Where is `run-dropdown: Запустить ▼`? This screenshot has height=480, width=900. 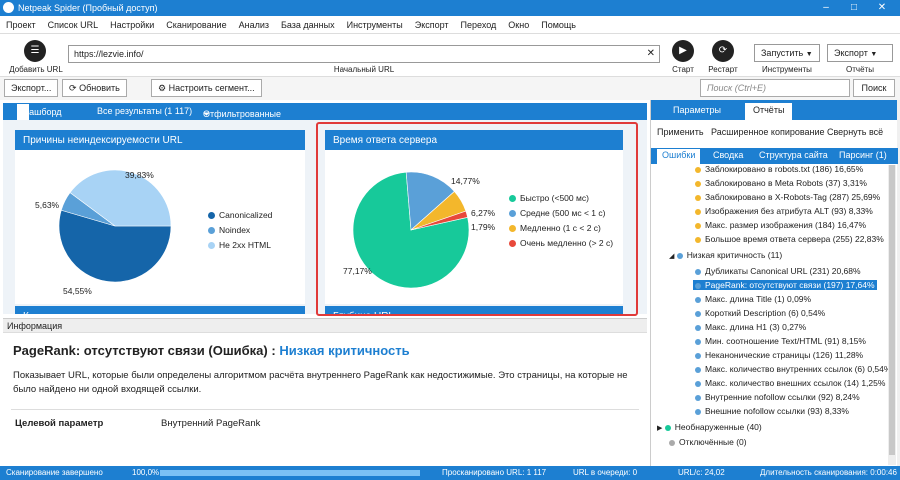 run-dropdown: Запустить ▼ is located at coordinates (787, 53).